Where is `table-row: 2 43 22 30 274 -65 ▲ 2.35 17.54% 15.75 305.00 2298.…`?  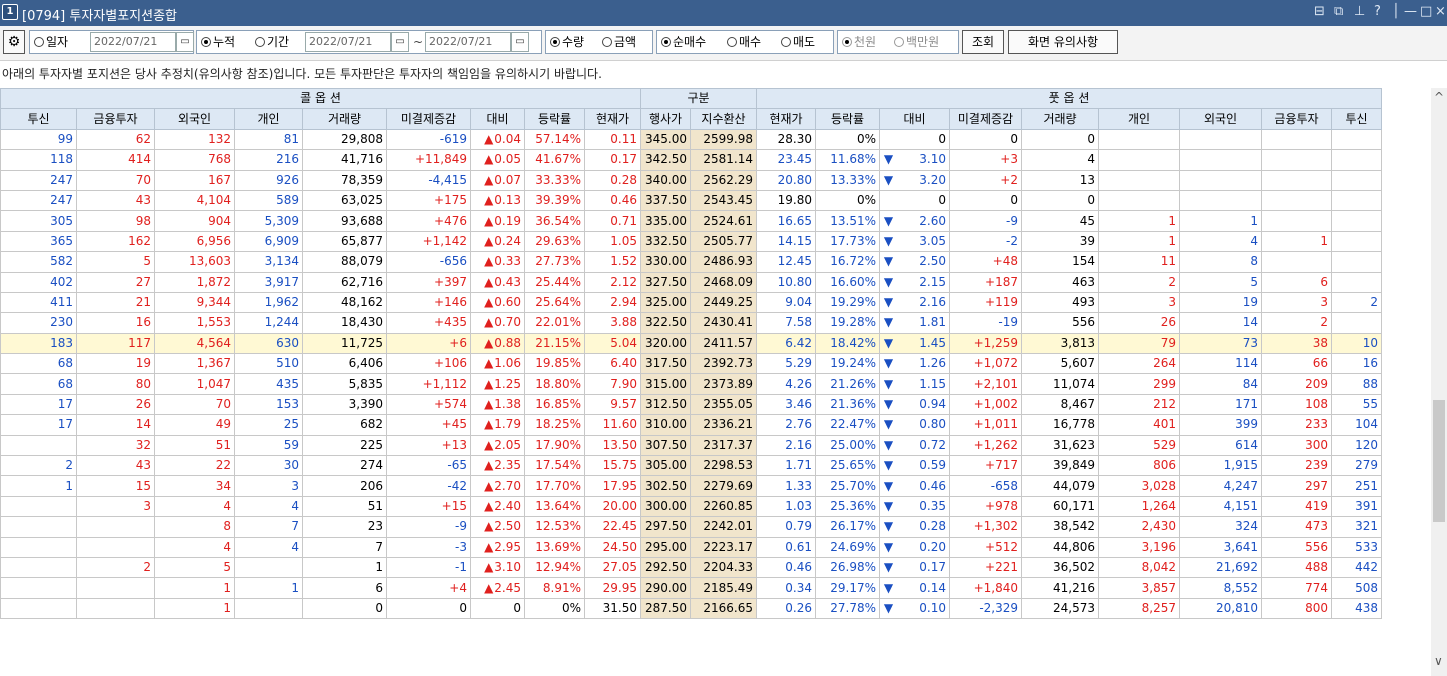 table-row: 2 43 22 30 274 -65 ▲ 2.35 17.54% 15.75 305.00 2298.… is located at coordinates (691, 466).